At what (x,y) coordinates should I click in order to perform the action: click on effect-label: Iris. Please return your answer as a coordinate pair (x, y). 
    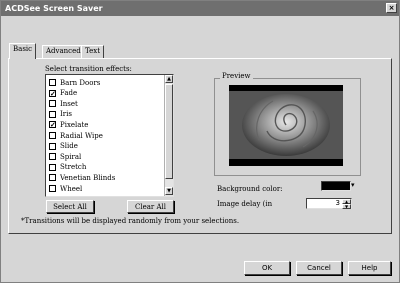
    Looking at the image, I should click on (66, 114).